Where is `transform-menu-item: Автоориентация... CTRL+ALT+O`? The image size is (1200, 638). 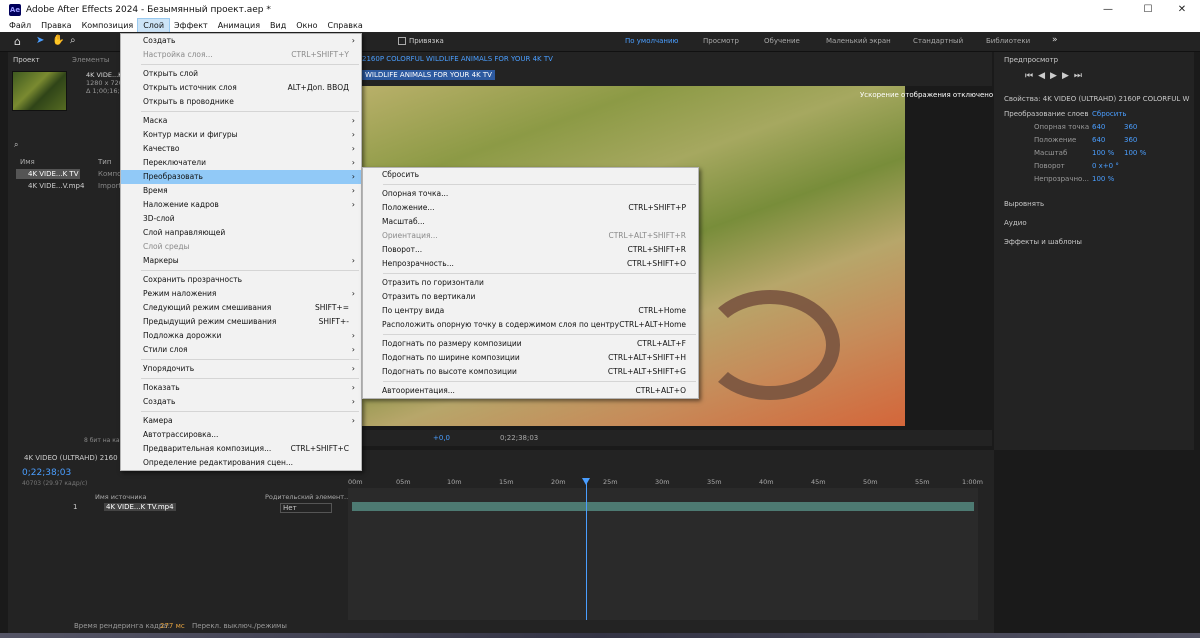
transform-menu-item: Автоориентация... CTRL+ALT+O is located at coordinates (530, 391).